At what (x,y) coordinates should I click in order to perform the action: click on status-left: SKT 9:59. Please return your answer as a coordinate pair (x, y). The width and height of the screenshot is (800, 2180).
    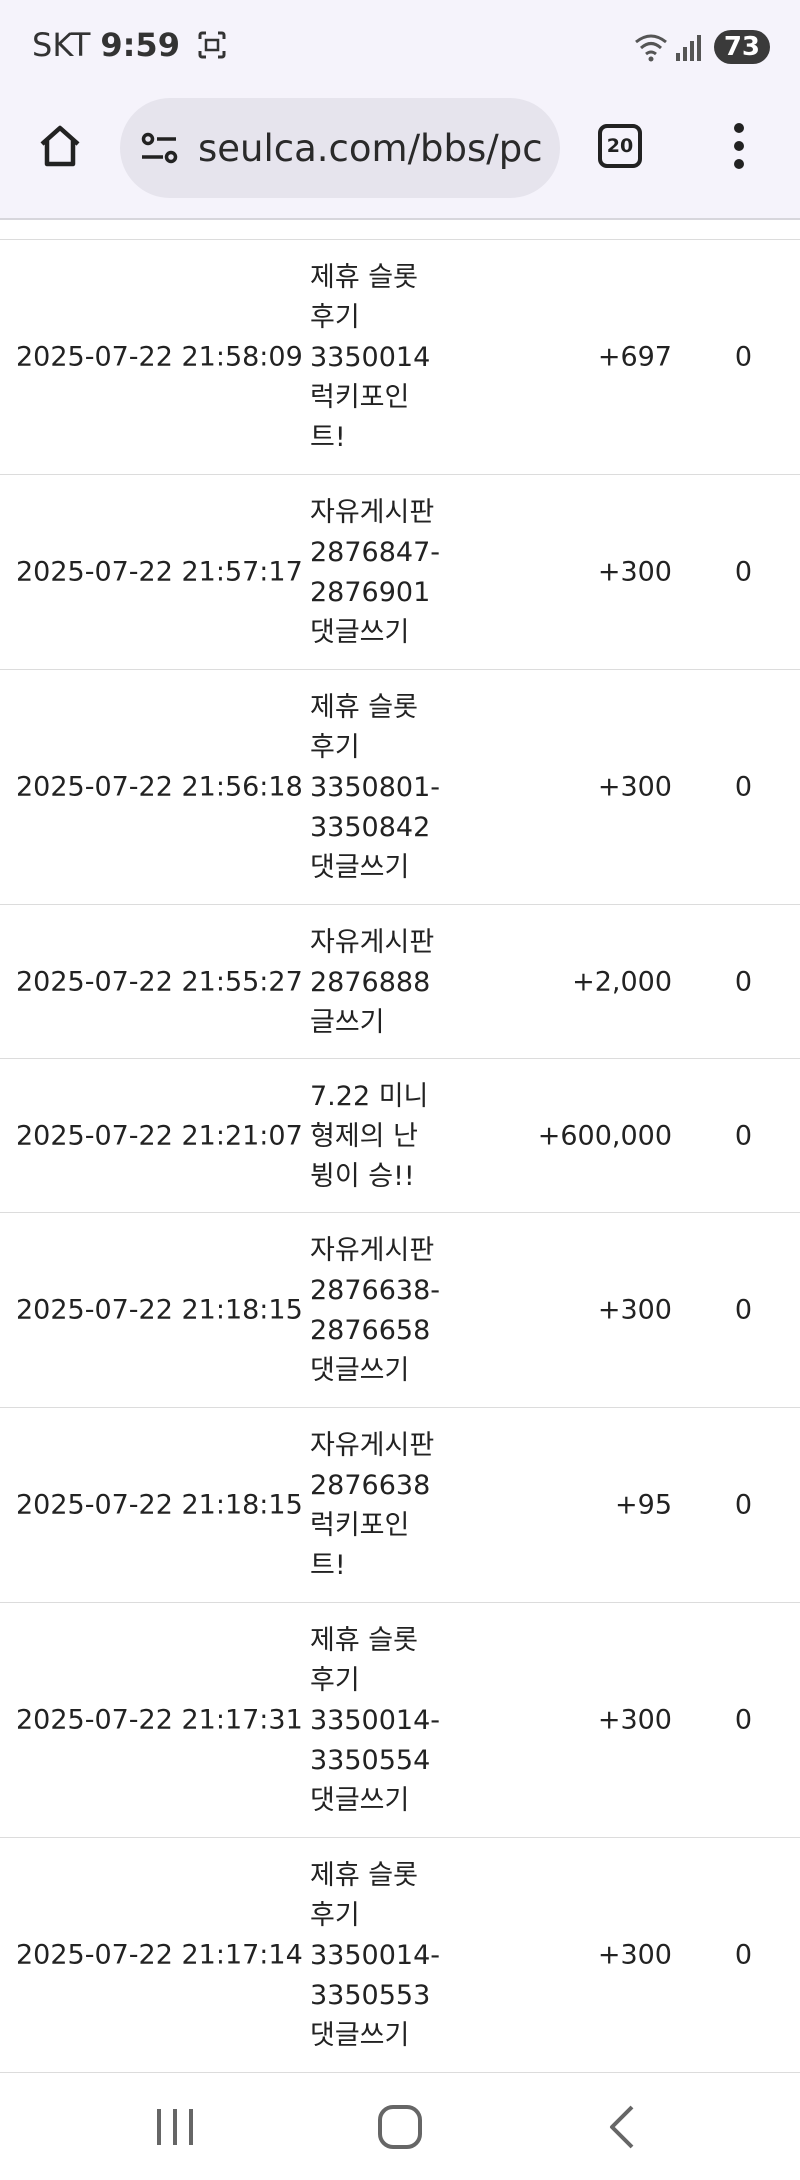
    Looking at the image, I should click on (130, 45).